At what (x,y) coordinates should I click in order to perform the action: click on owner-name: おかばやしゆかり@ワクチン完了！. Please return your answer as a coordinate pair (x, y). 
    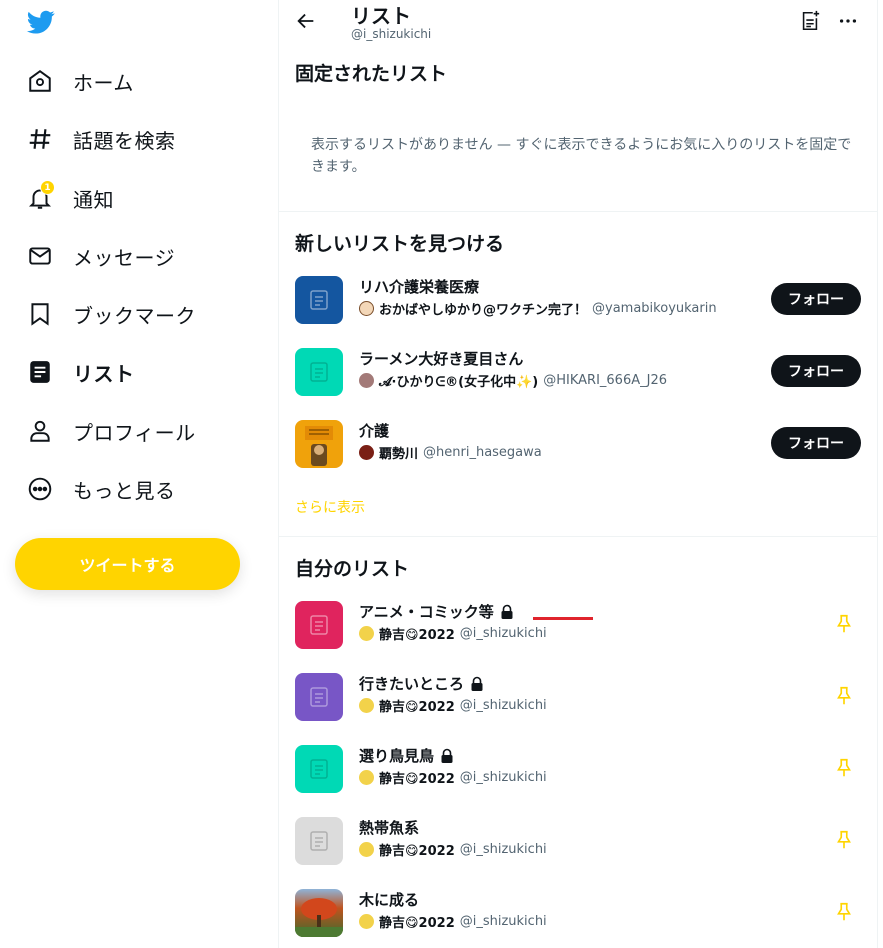
    Looking at the image, I should click on (483, 310).